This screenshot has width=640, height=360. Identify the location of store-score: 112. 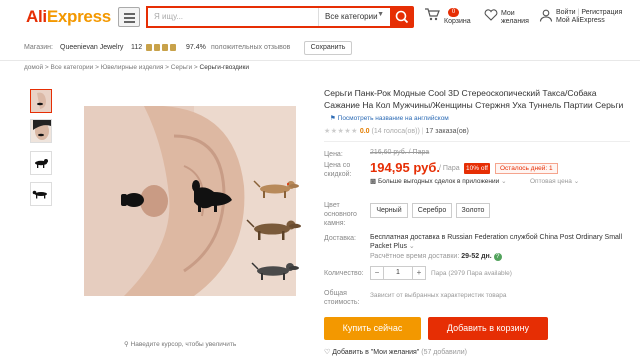
(137, 47).